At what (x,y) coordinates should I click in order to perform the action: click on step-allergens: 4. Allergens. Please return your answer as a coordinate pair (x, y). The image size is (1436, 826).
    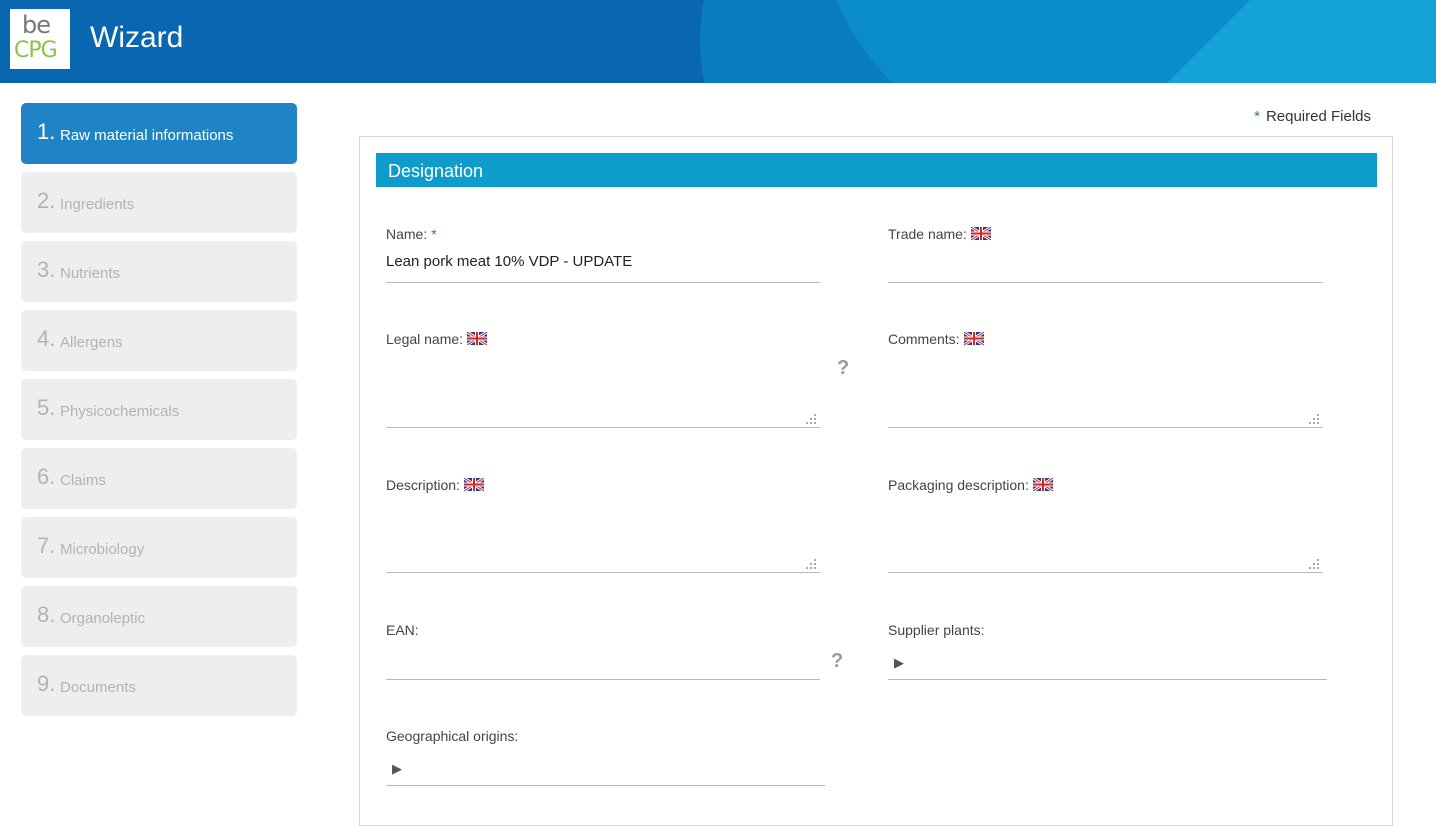
    Looking at the image, I should click on (159, 340).